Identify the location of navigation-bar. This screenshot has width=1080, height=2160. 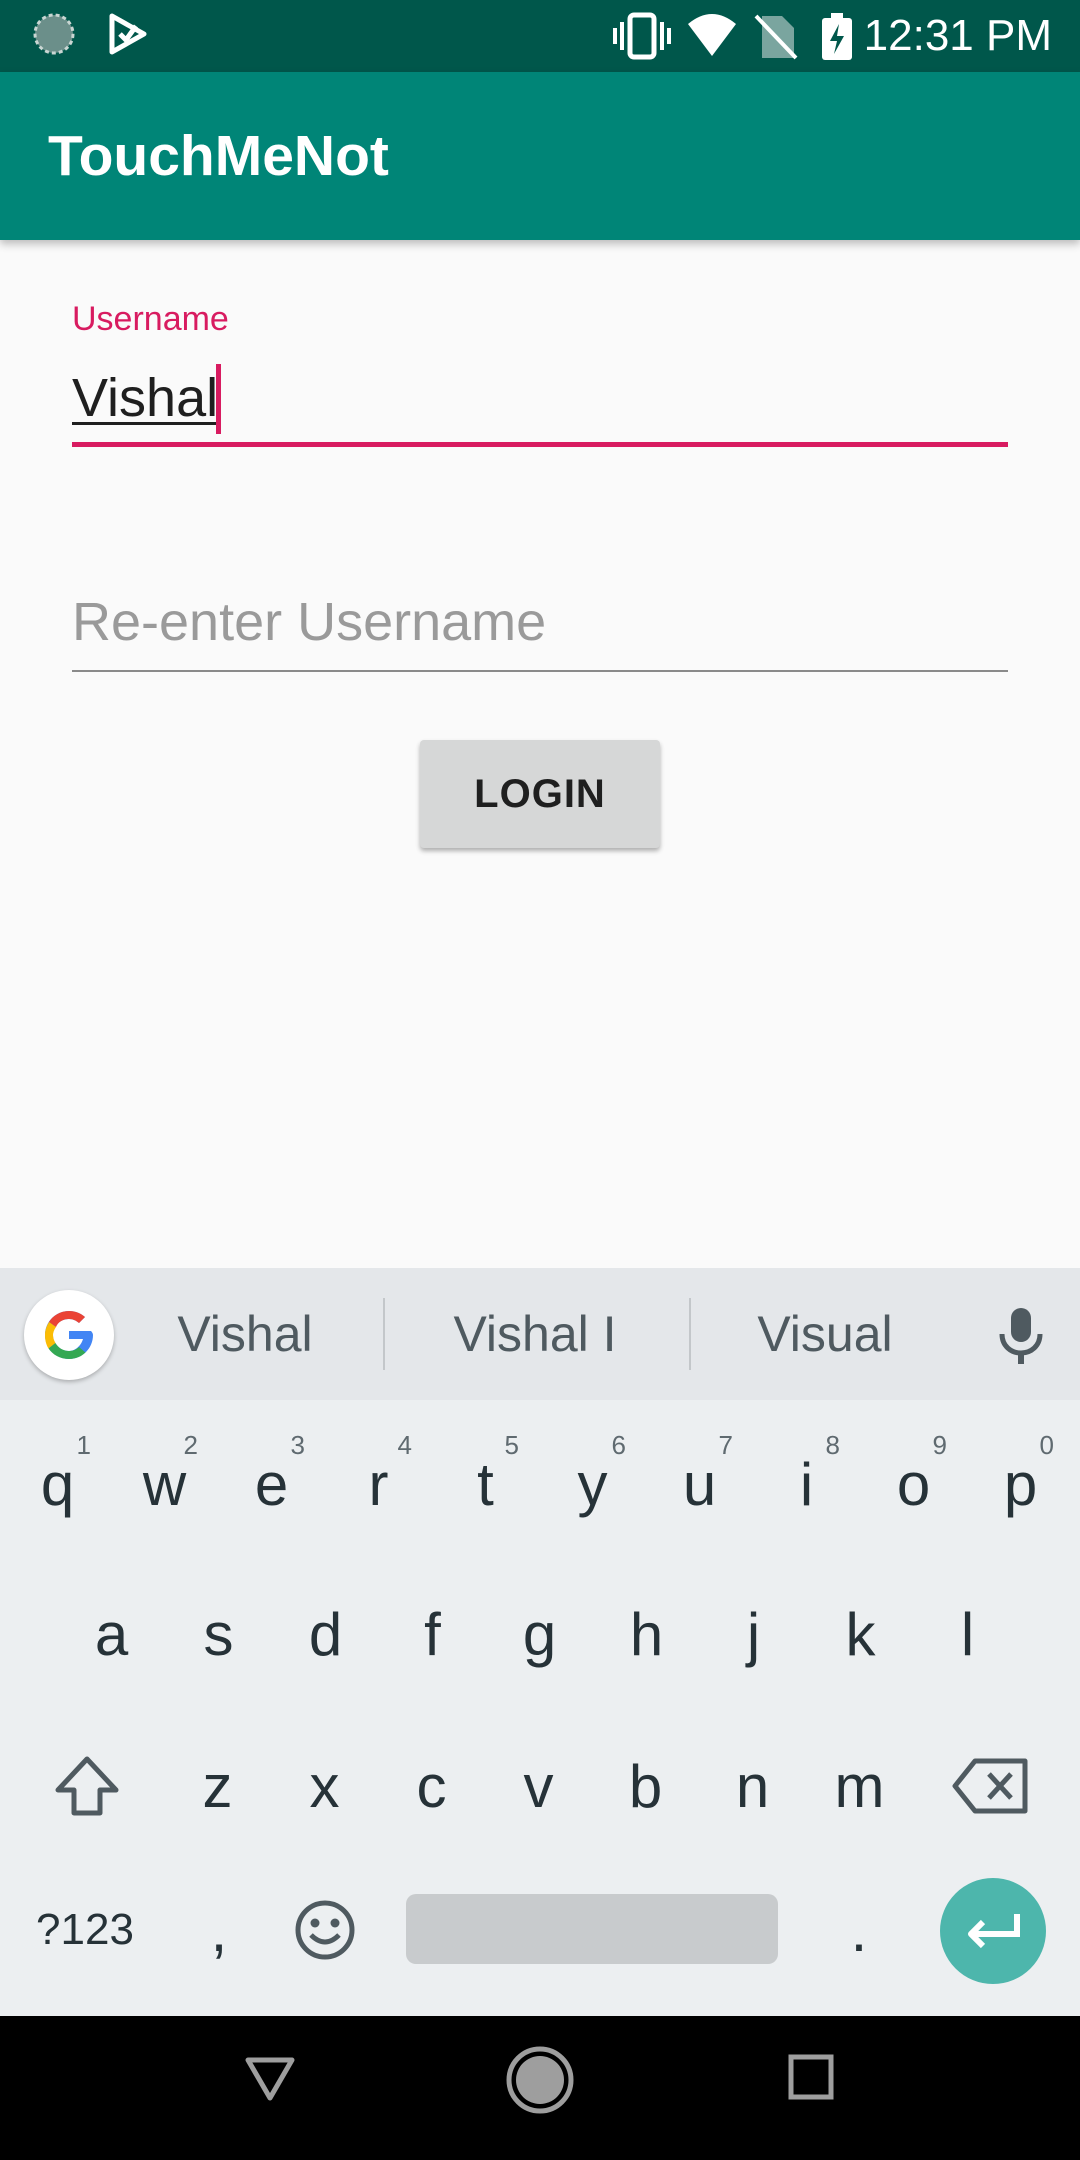
(540, 2088).